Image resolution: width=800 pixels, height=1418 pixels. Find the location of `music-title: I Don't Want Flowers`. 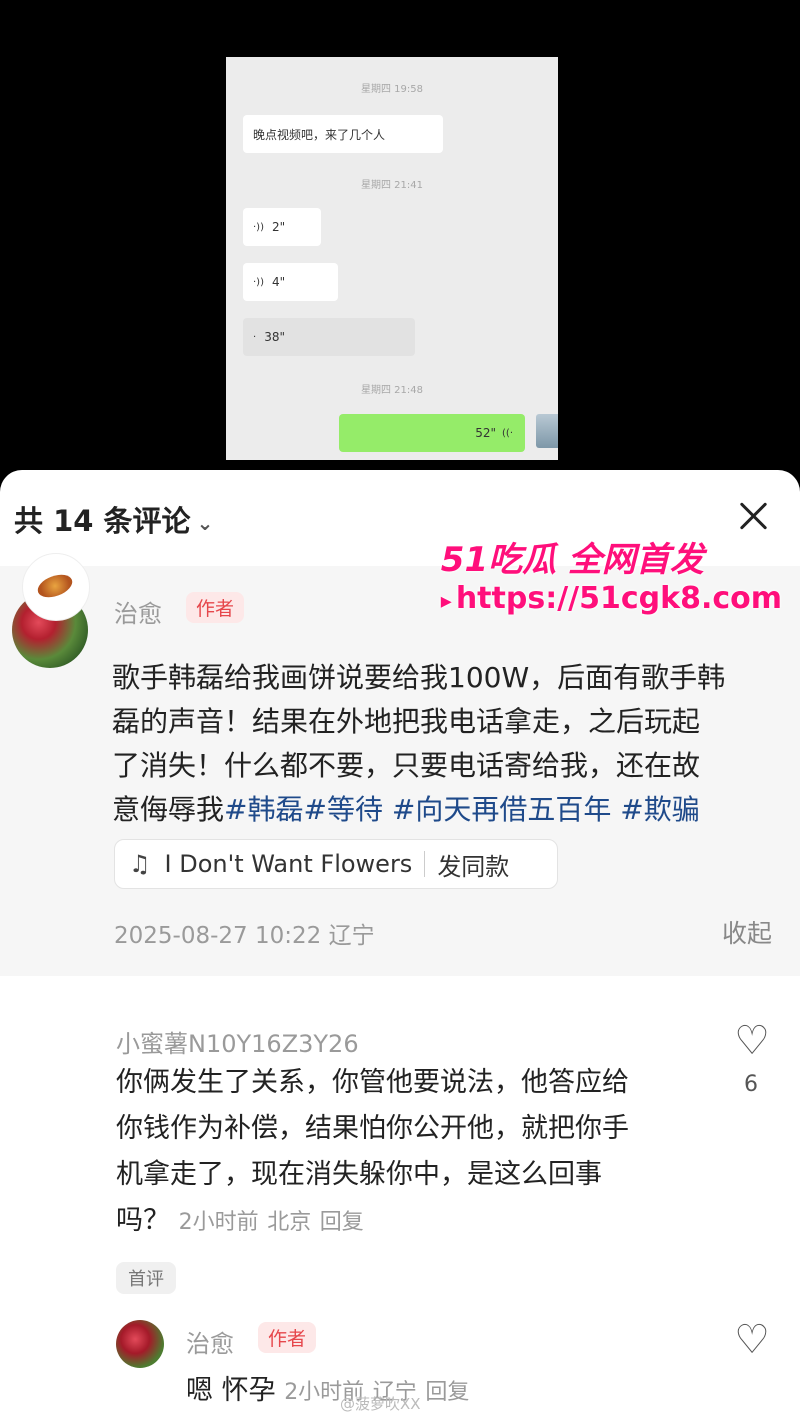

music-title: I Don't Want Flowers is located at coordinates (288, 864).